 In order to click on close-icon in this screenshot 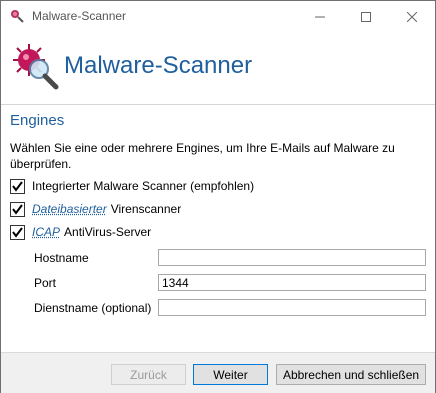, I will do `click(412, 16)`.